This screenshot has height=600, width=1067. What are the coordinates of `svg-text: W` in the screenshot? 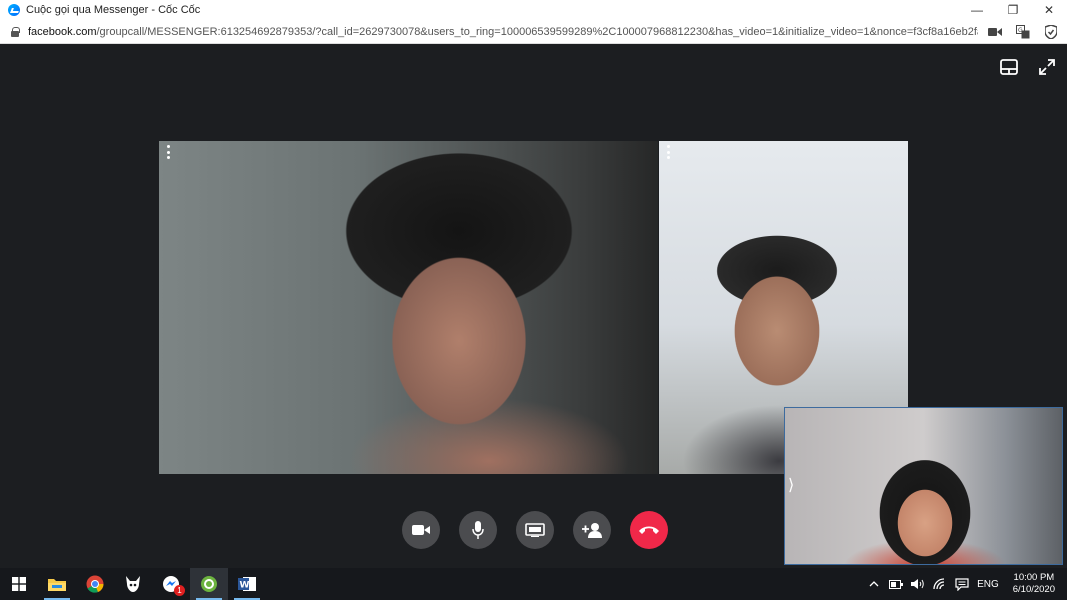 It's located at (245, 586).